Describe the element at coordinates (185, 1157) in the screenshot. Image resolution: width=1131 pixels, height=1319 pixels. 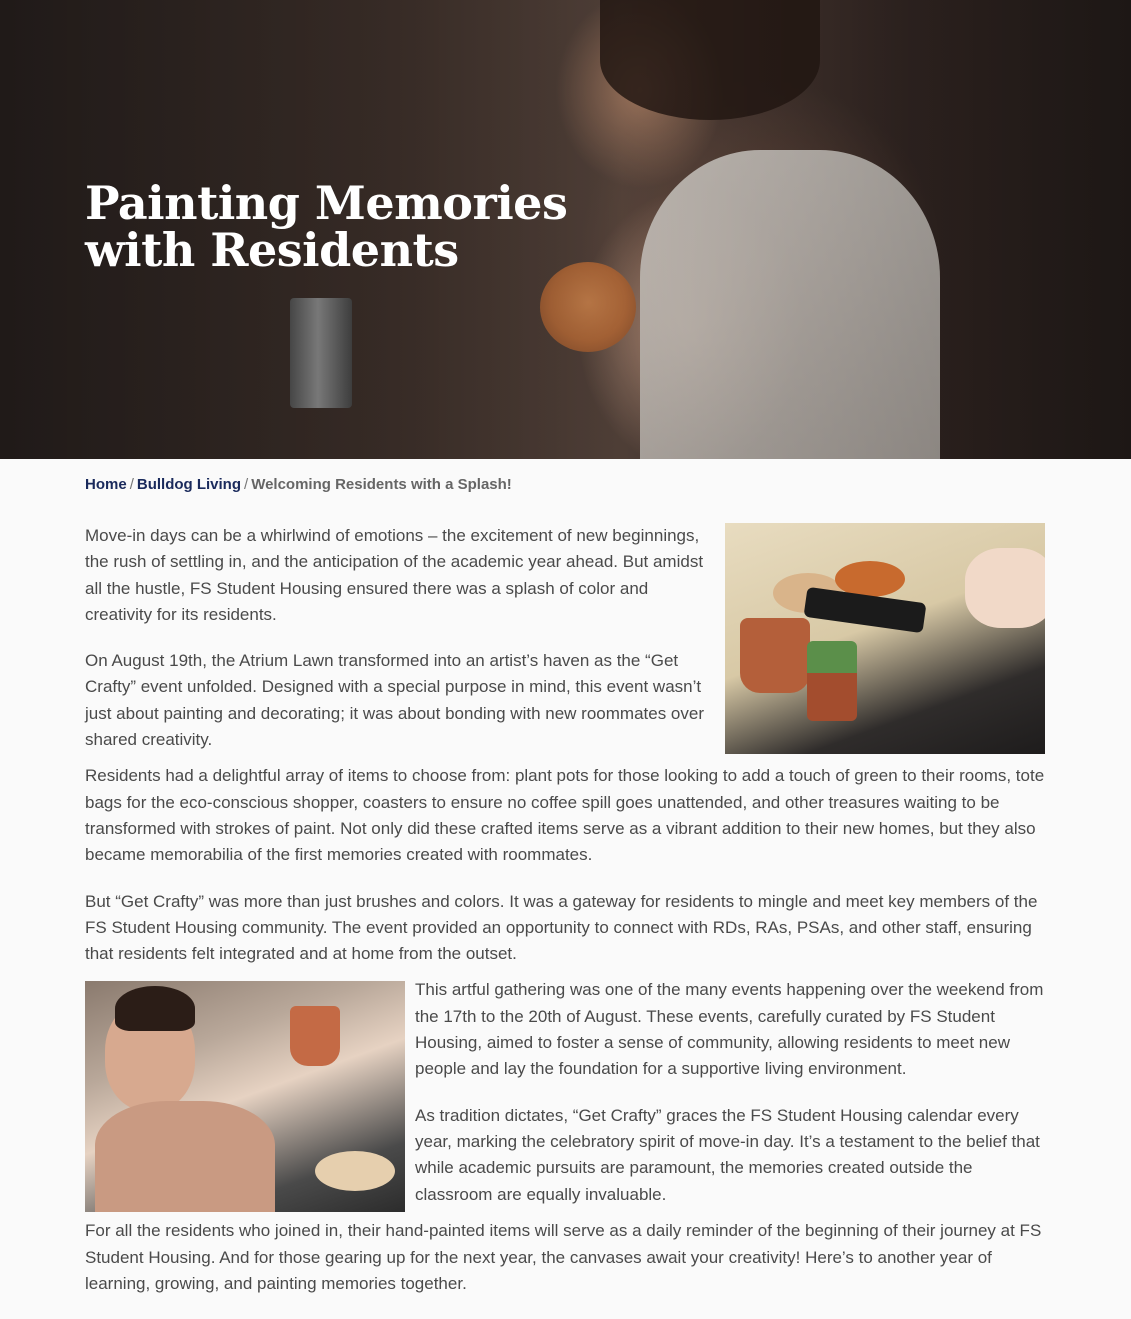
I see `photo-resident-arm` at that location.